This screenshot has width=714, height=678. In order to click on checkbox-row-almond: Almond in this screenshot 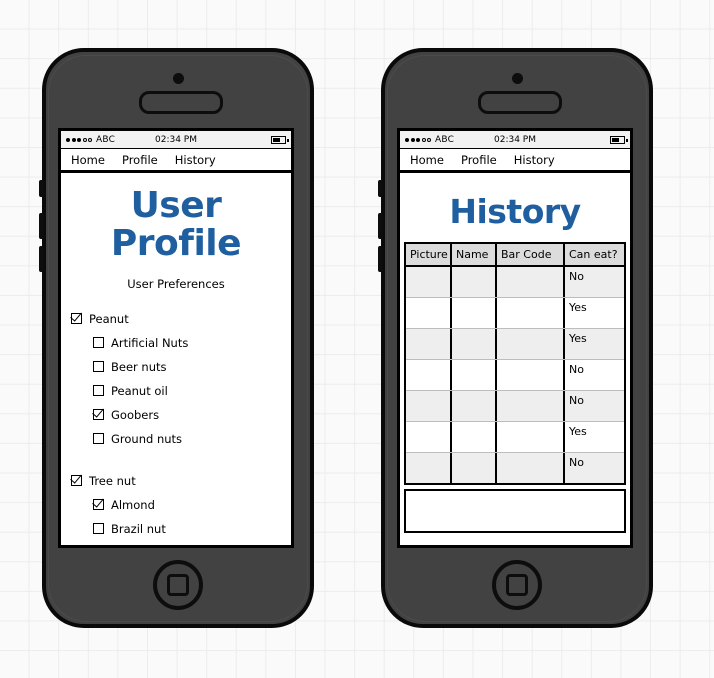, I will do `click(181, 505)`.